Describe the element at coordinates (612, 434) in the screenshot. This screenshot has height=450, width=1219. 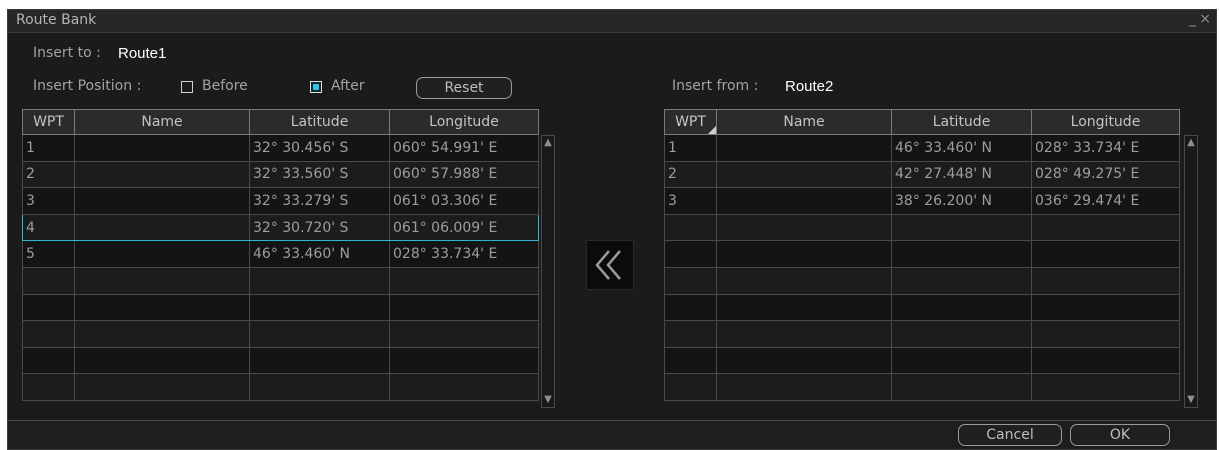
I see `dialog-footer: Cancel OK` at that location.